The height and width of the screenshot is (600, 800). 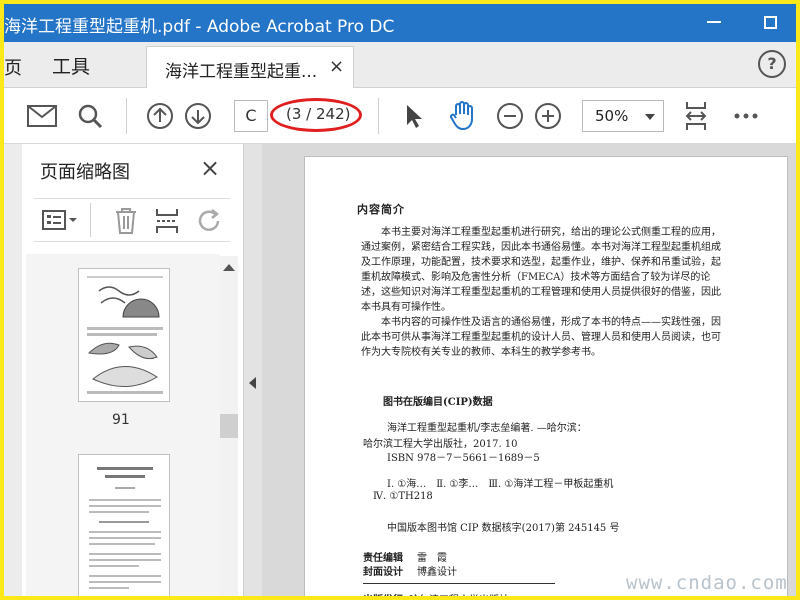 I want to click on designer-name: 博鑫设计, so click(x=437, y=572).